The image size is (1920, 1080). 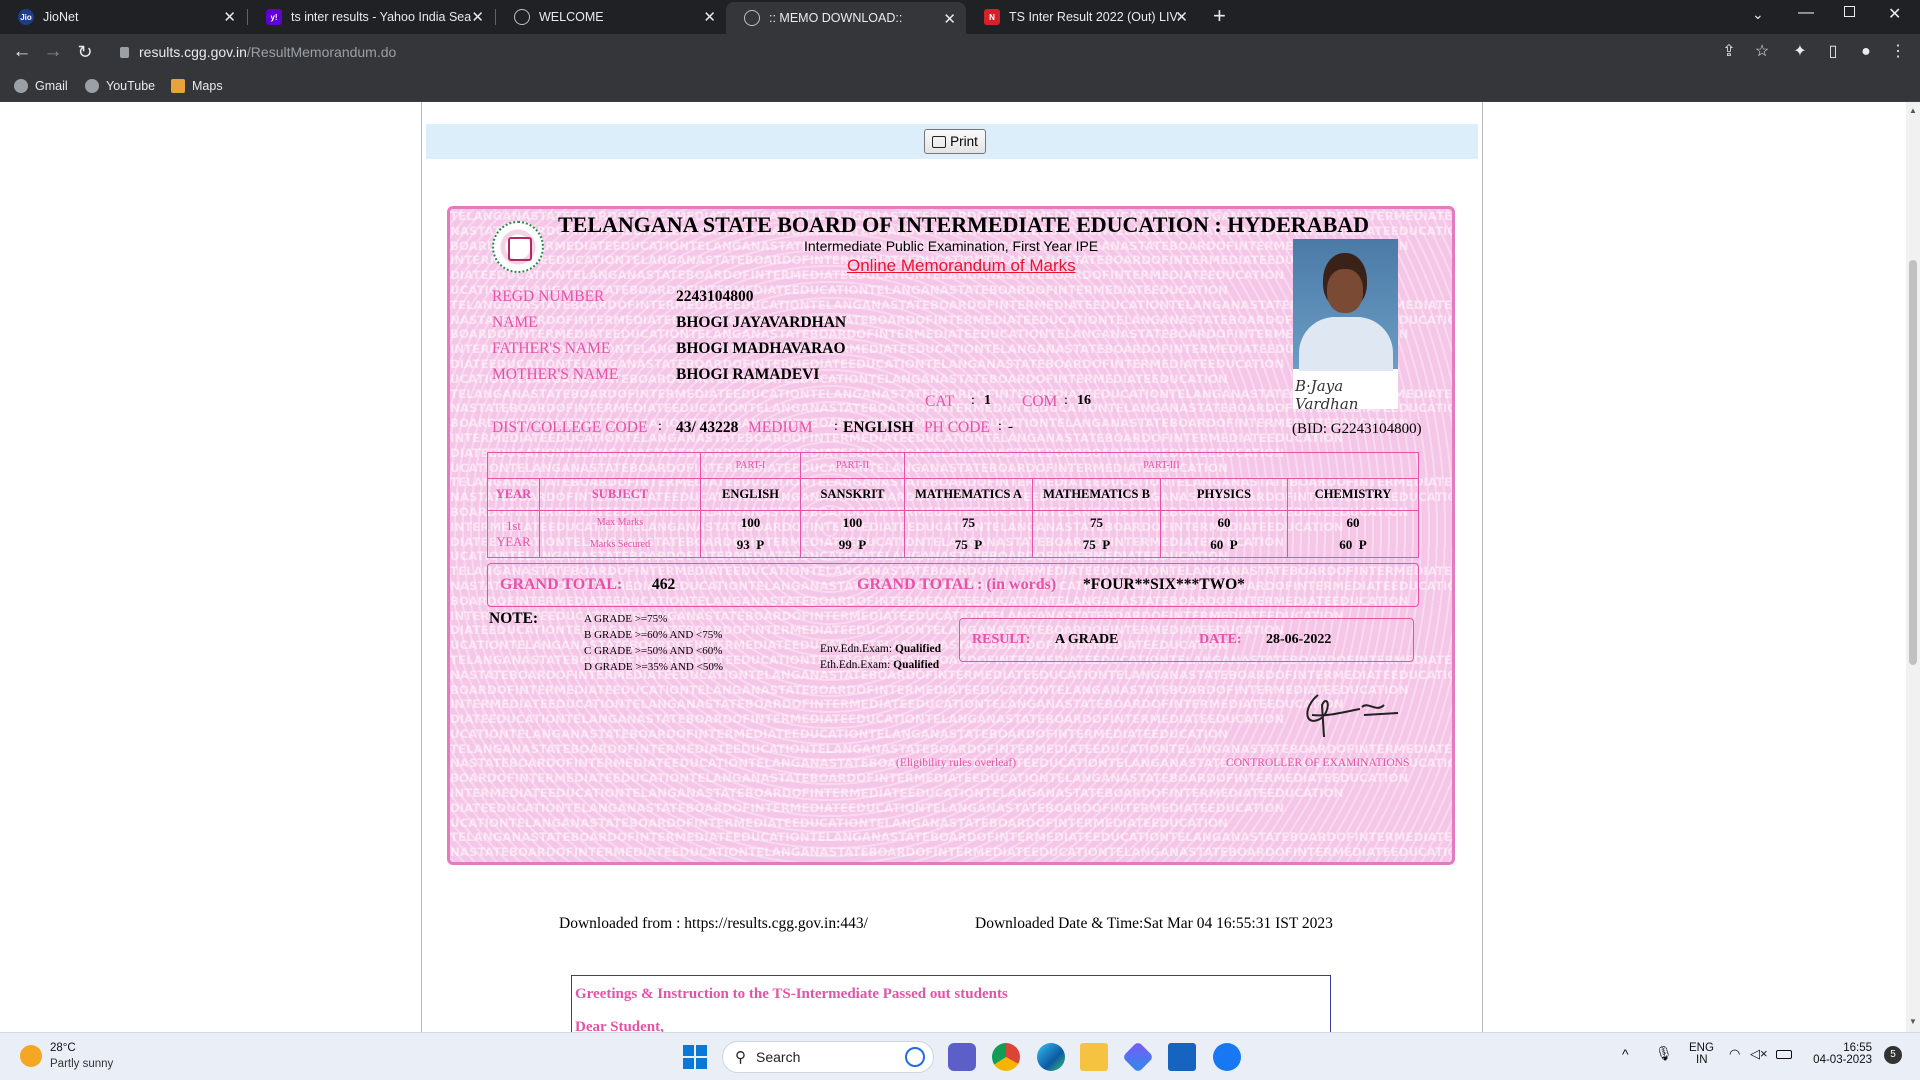 What do you see at coordinates (1353, 534) in the screenshot?
I see `marks-cell-chemistry: 60 60 P` at bounding box center [1353, 534].